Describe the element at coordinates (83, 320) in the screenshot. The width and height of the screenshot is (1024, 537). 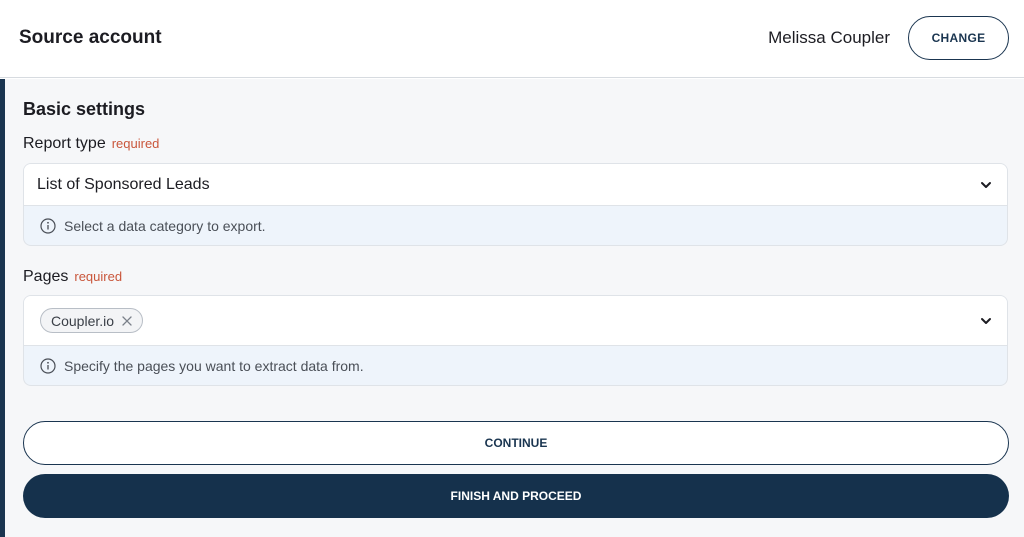
I see `page-chip-label: Coupler.io` at that location.